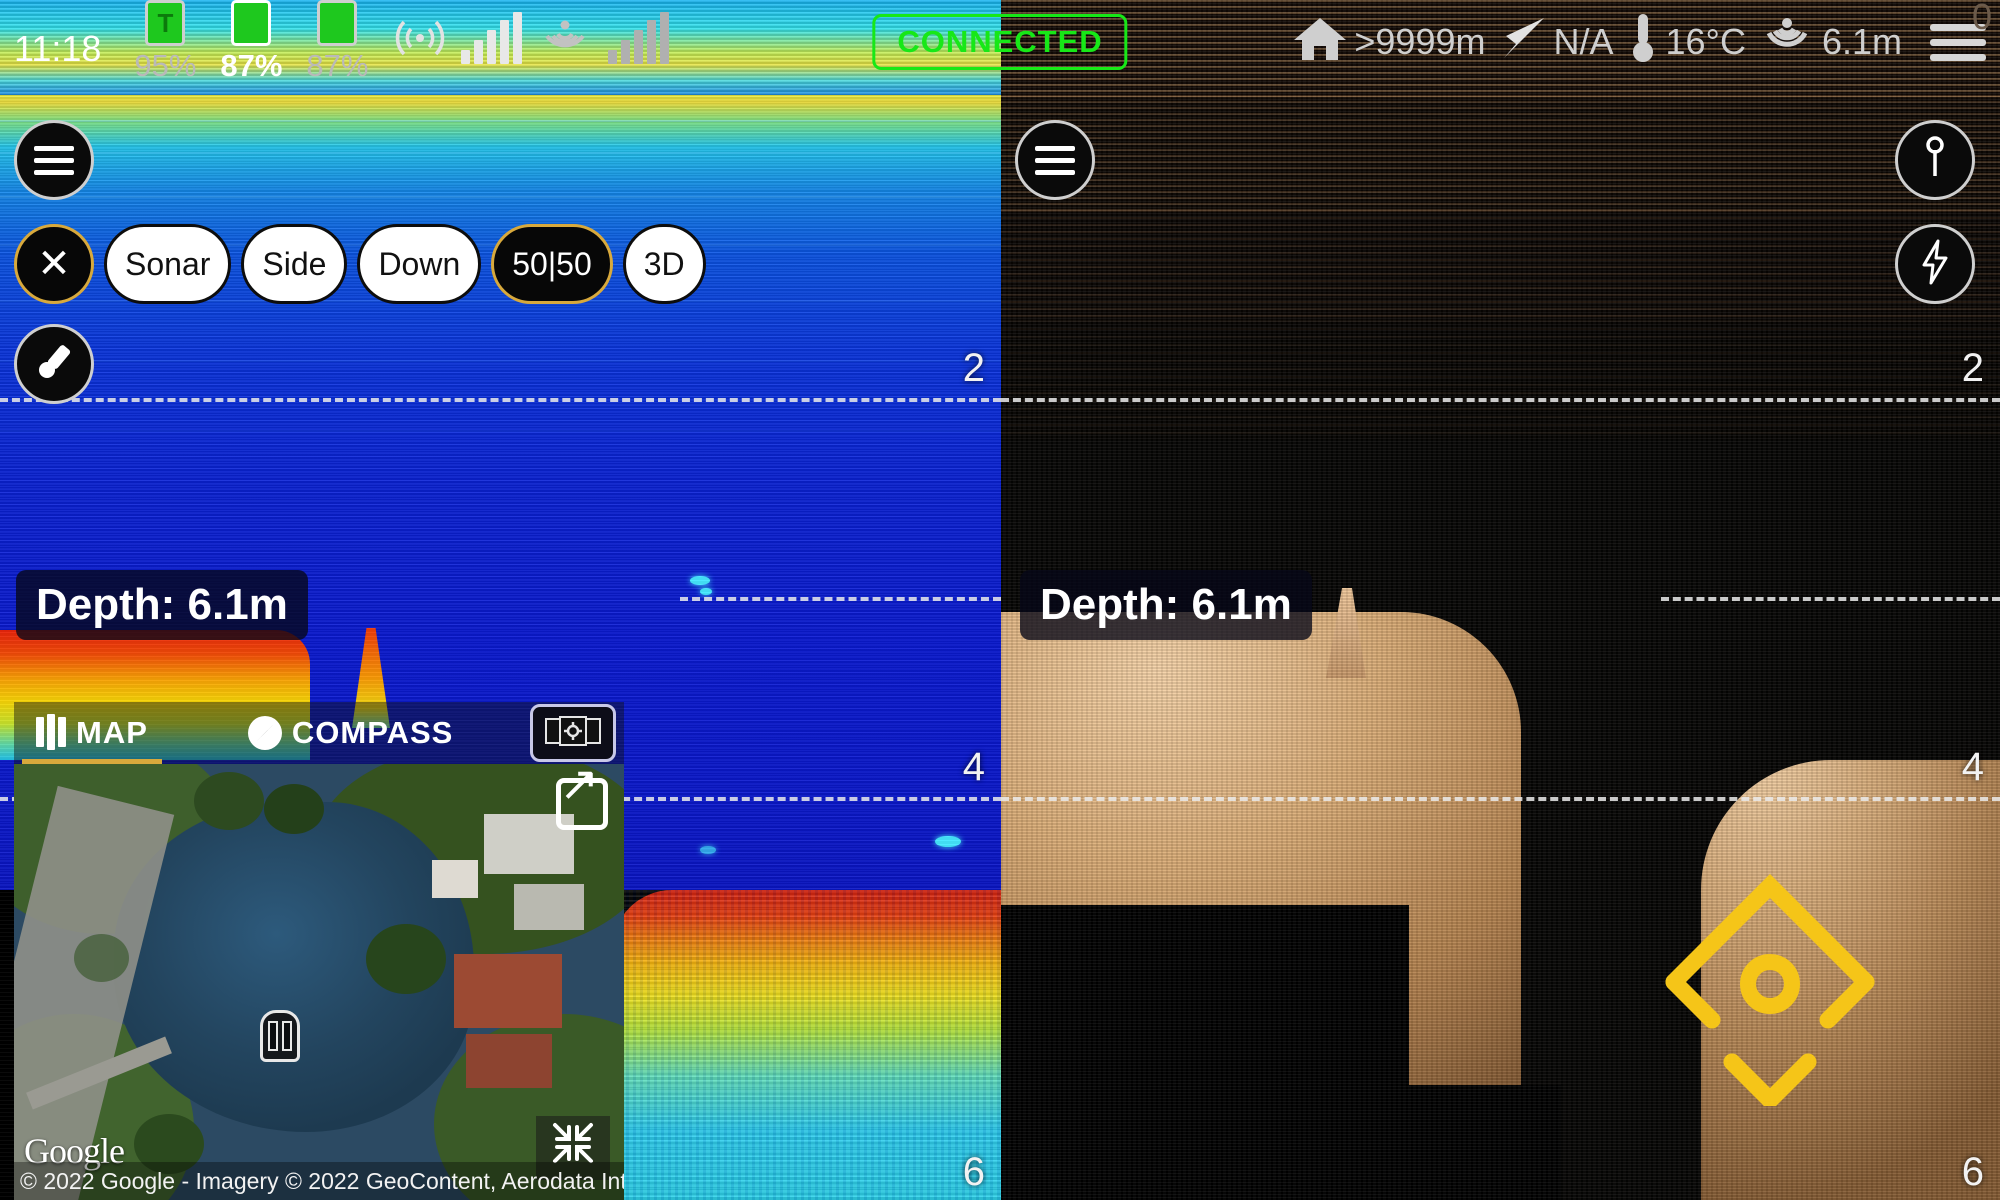 Image resolution: width=2000 pixels, height=1200 pixels. I want to click on battery-secondary: 87%, so click(337, 42).